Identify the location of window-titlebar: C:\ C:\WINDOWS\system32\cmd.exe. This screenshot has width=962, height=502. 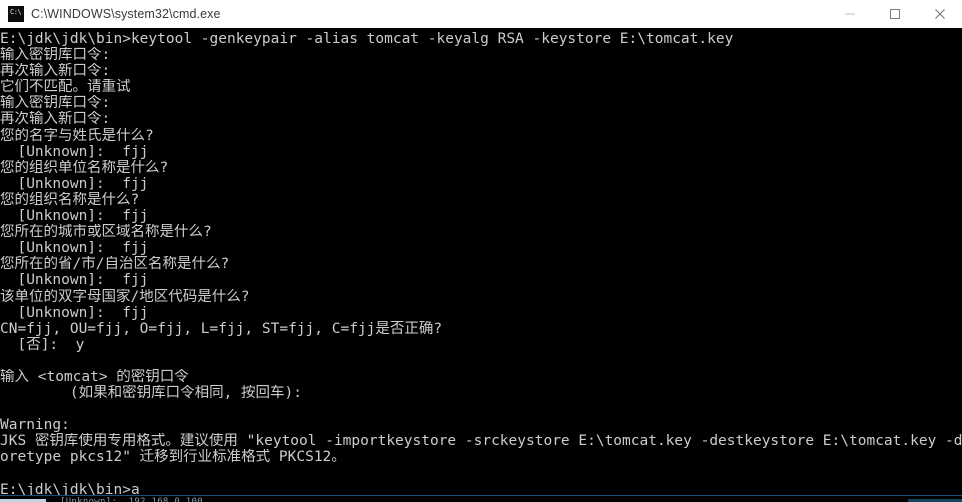
(481, 14).